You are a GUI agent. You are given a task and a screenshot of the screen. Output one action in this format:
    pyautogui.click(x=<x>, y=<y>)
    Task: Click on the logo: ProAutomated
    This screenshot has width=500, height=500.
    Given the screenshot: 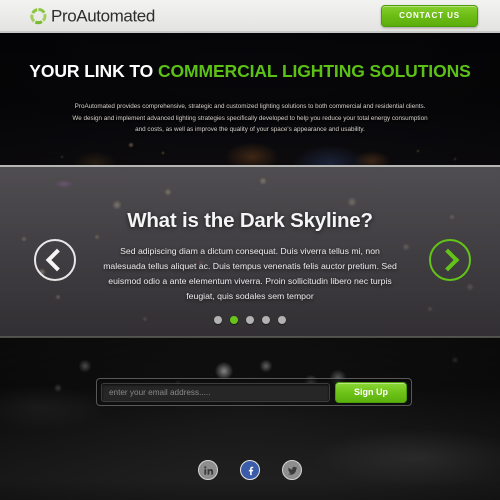 What is the action you would take?
    pyautogui.click(x=92, y=15)
    